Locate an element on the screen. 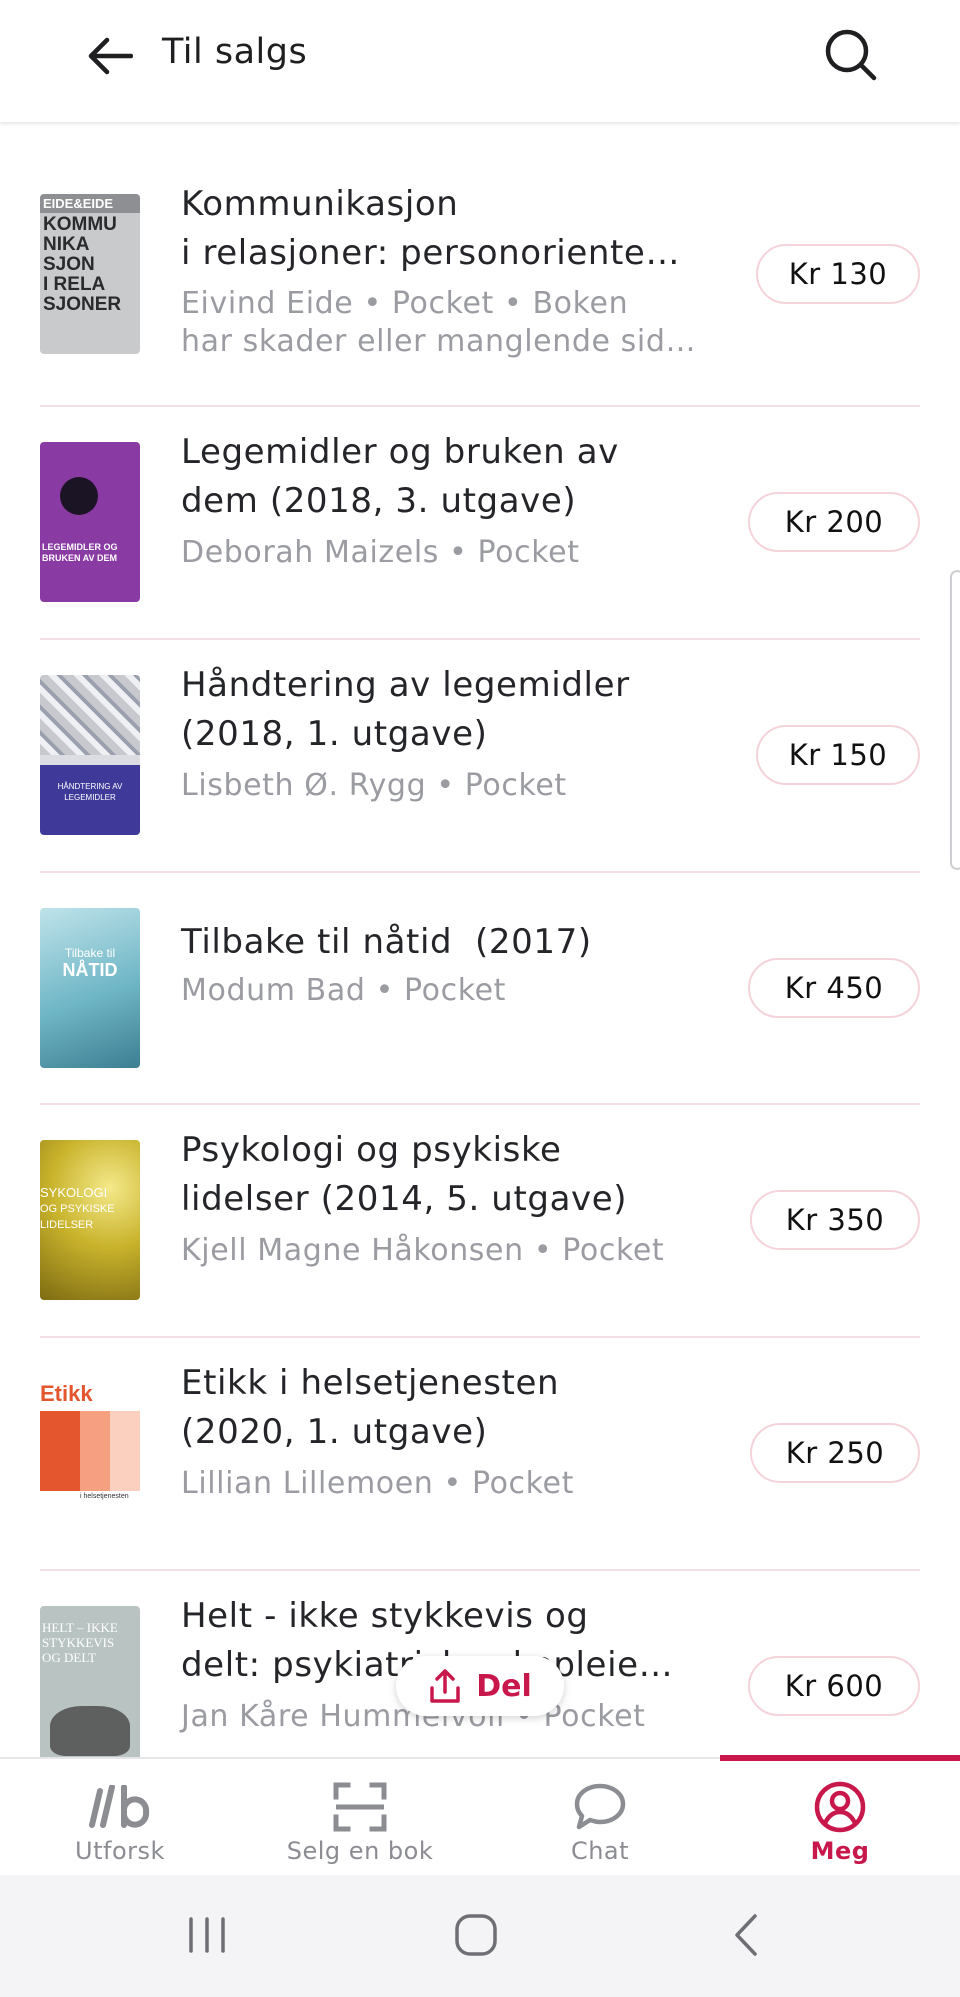 This screenshot has height=1997, width=960. price-badge: Kr 150 is located at coordinates (838, 755).